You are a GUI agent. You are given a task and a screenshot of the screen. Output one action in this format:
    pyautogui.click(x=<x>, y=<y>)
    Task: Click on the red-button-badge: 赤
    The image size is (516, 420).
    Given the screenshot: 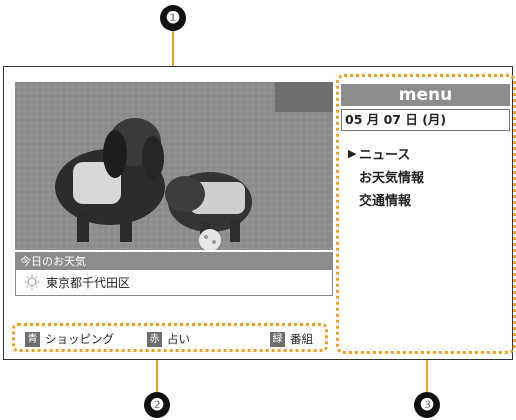 What is the action you would take?
    pyautogui.click(x=154, y=339)
    